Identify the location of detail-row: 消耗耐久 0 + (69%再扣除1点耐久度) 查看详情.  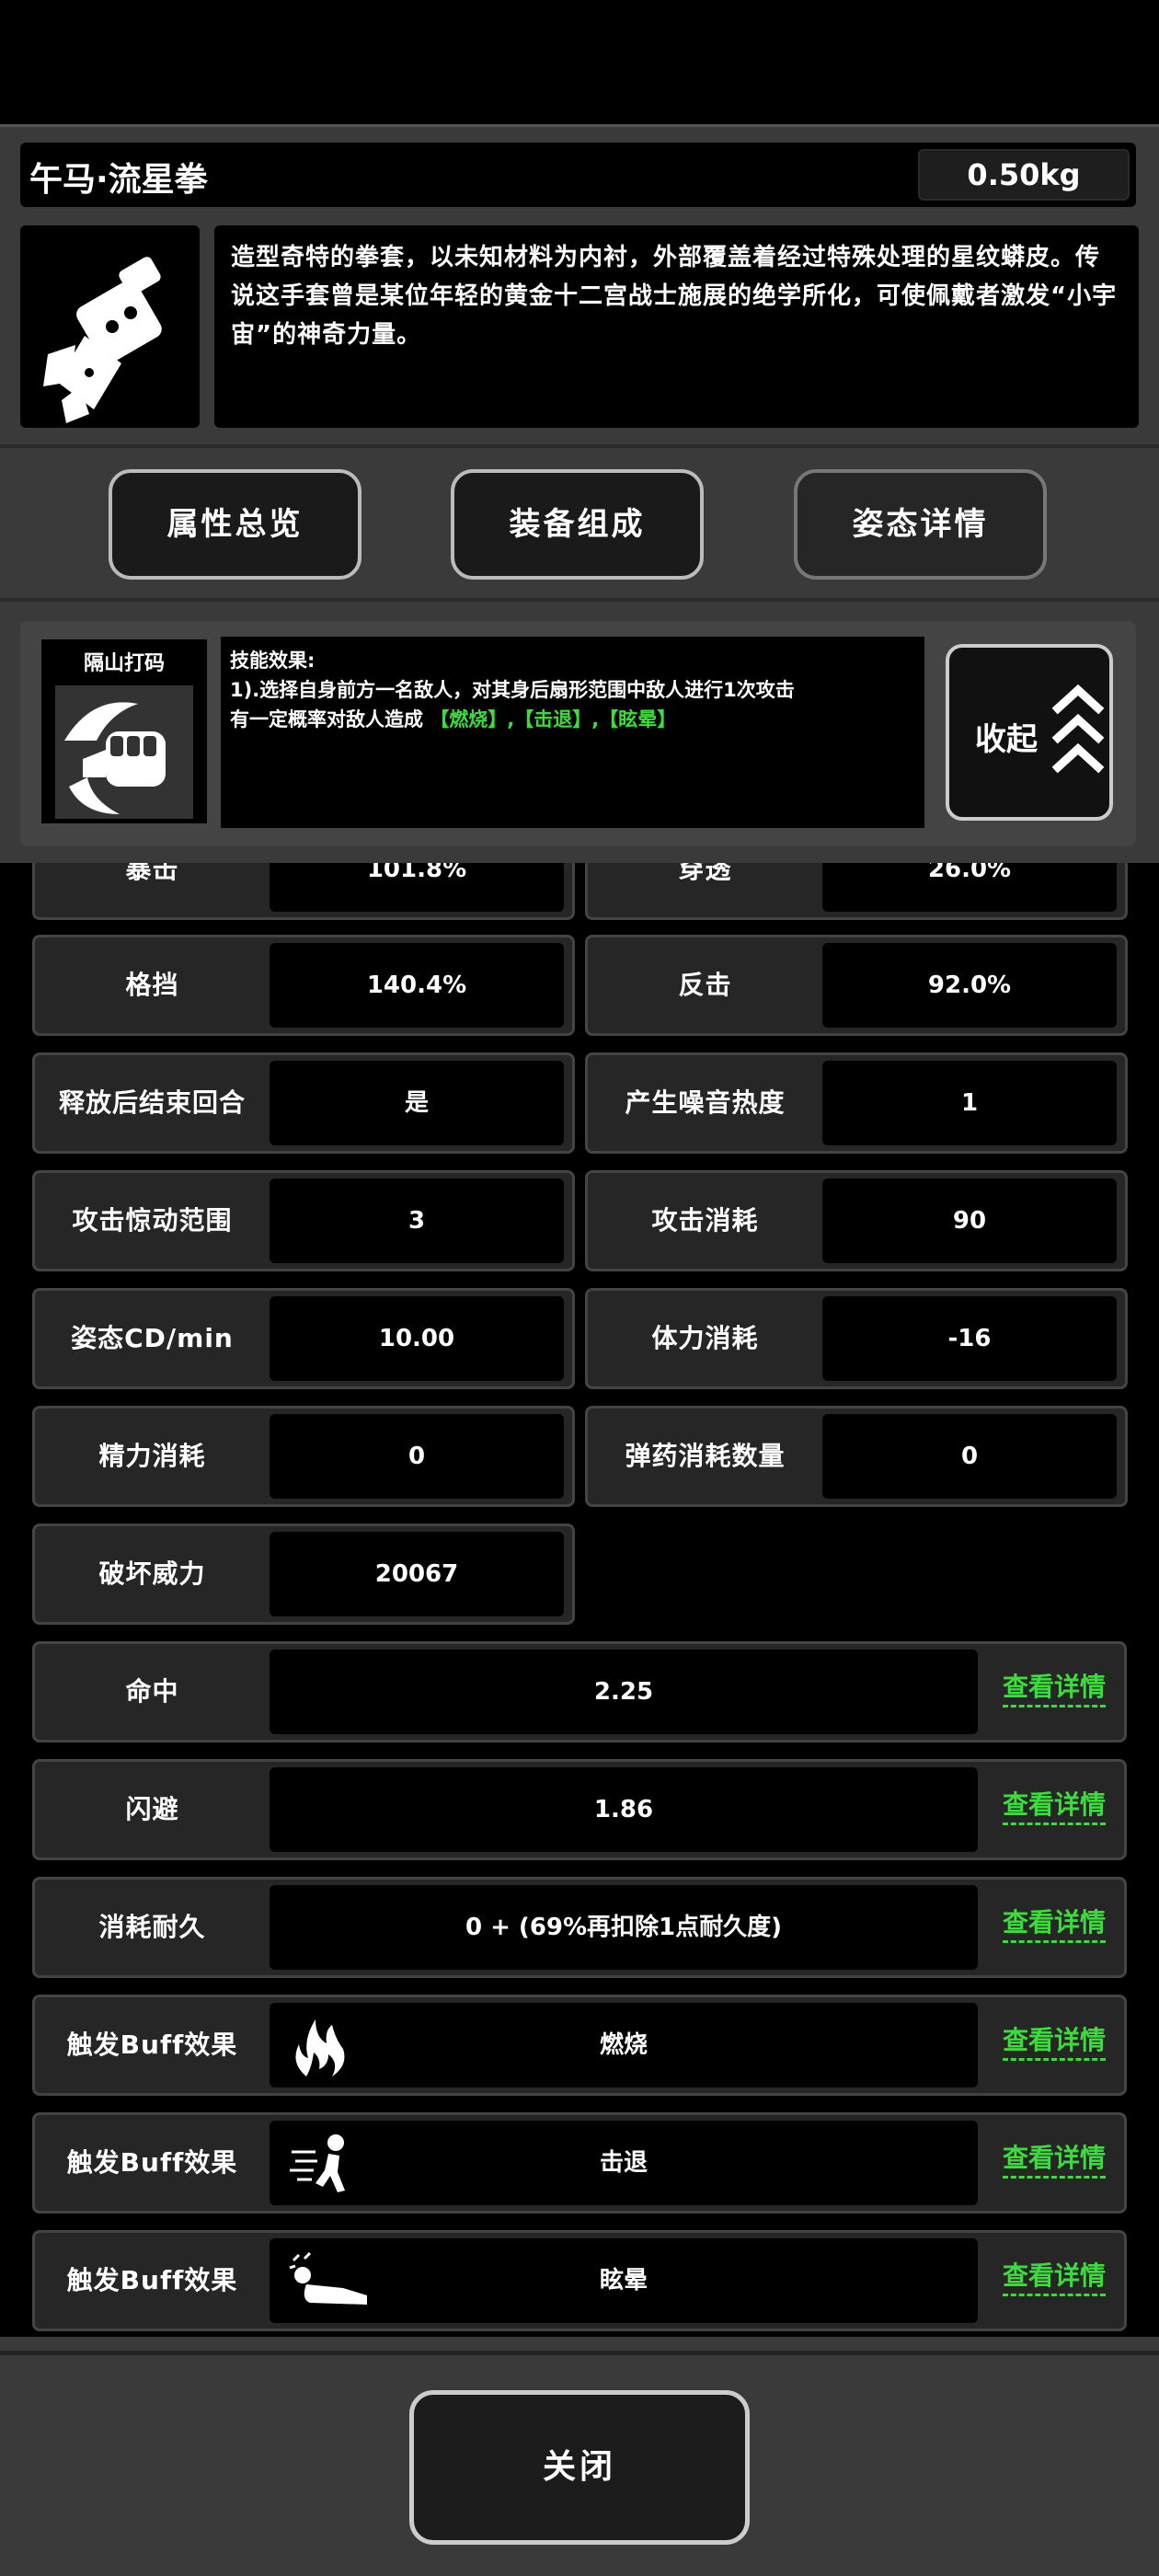
(579, 1928).